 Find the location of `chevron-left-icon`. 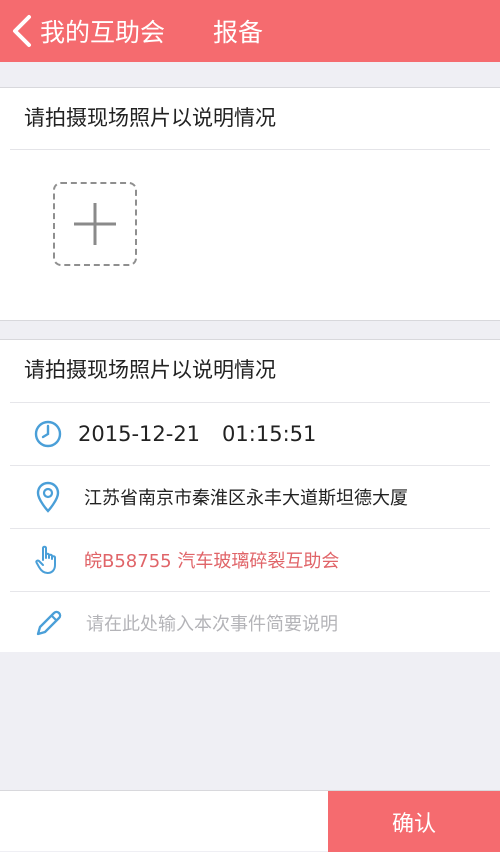

chevron-left-icon is located at coordinates (22, 31).